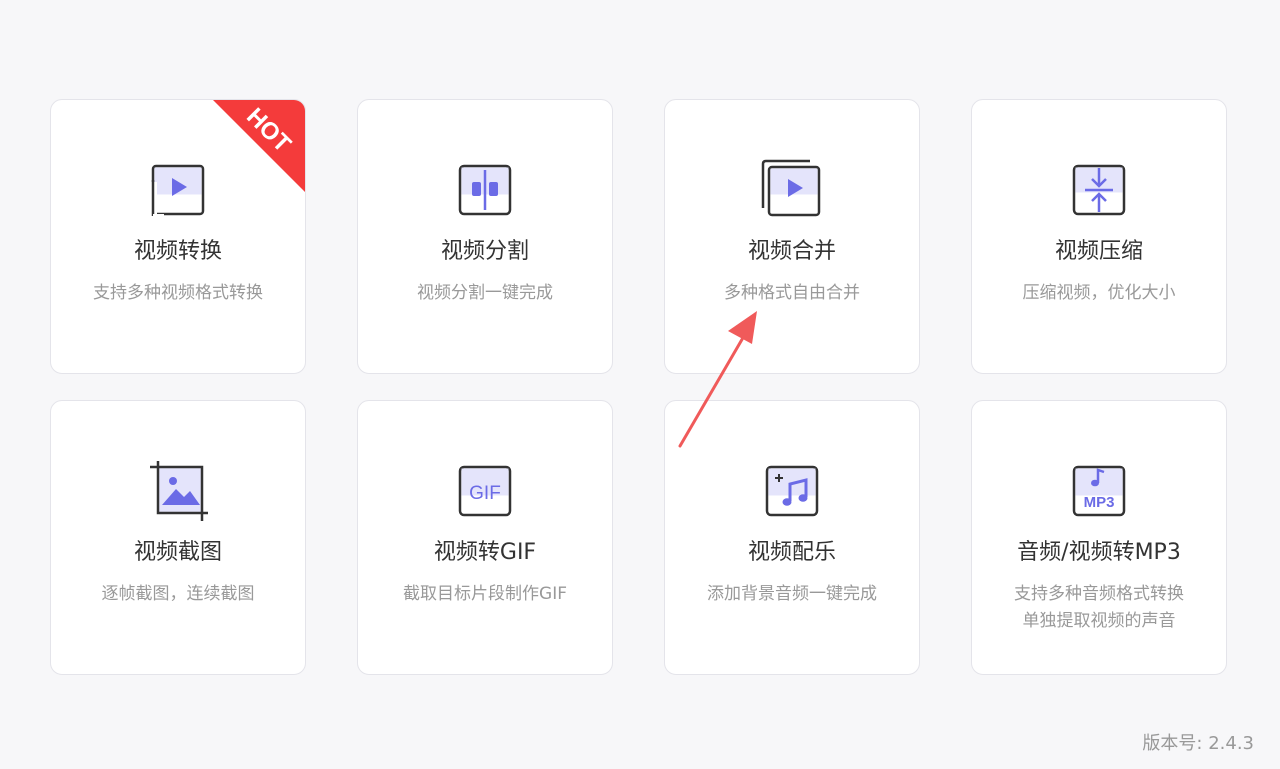 The width and height of the screenshot is (1280, 769). Describe the element at coordinates (1099, 537) in the screenshot. I see `card-audio-to-mp3: MP3 音频/视频转MP3 支持多种音频格式转换 单独提取视频的声音` at that location.